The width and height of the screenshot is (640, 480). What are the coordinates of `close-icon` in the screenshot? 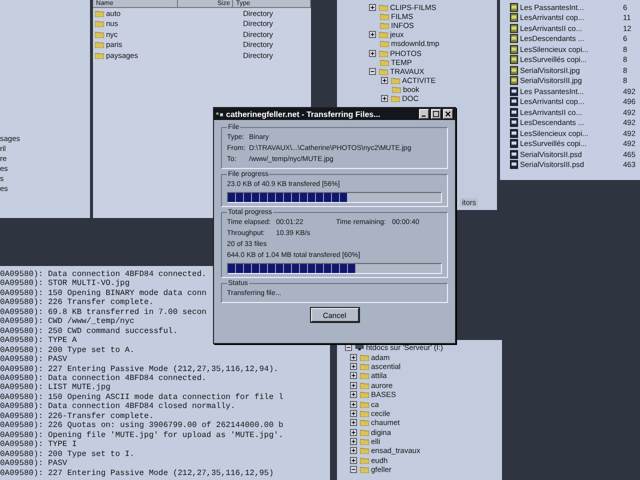 It's located at (448, 114).